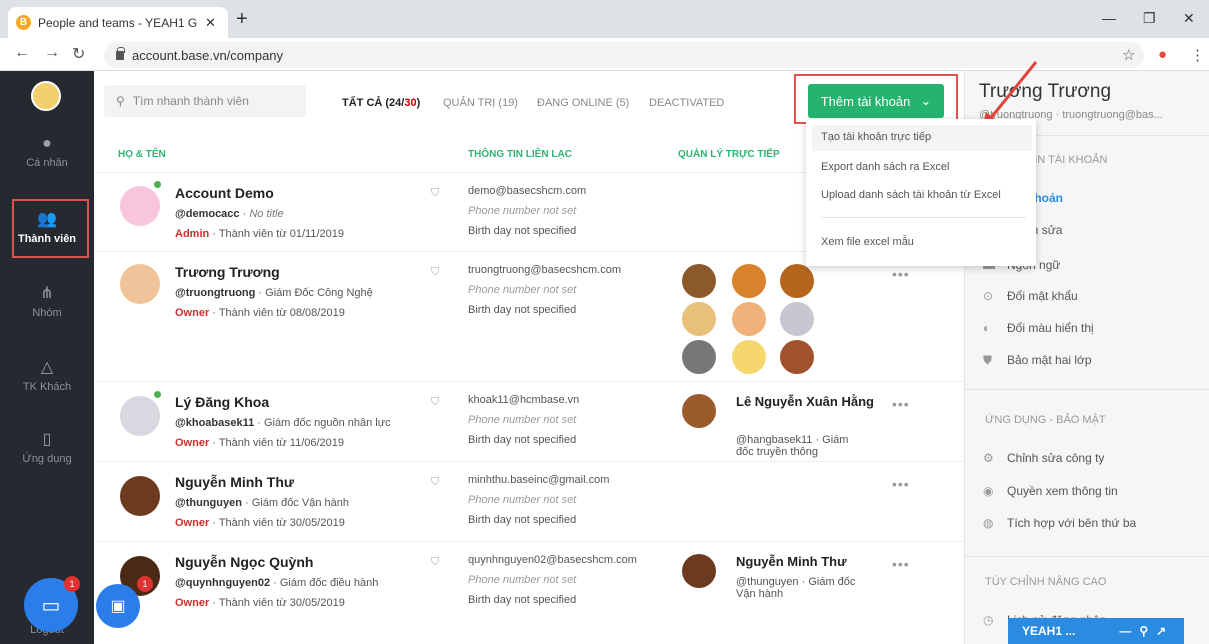 Image resolution: width=1209 pixels, height=644 pixels. What do you see at coordinates (140, 206) in the screenshot?
I see `avatar` at bounding box center [140, 206].